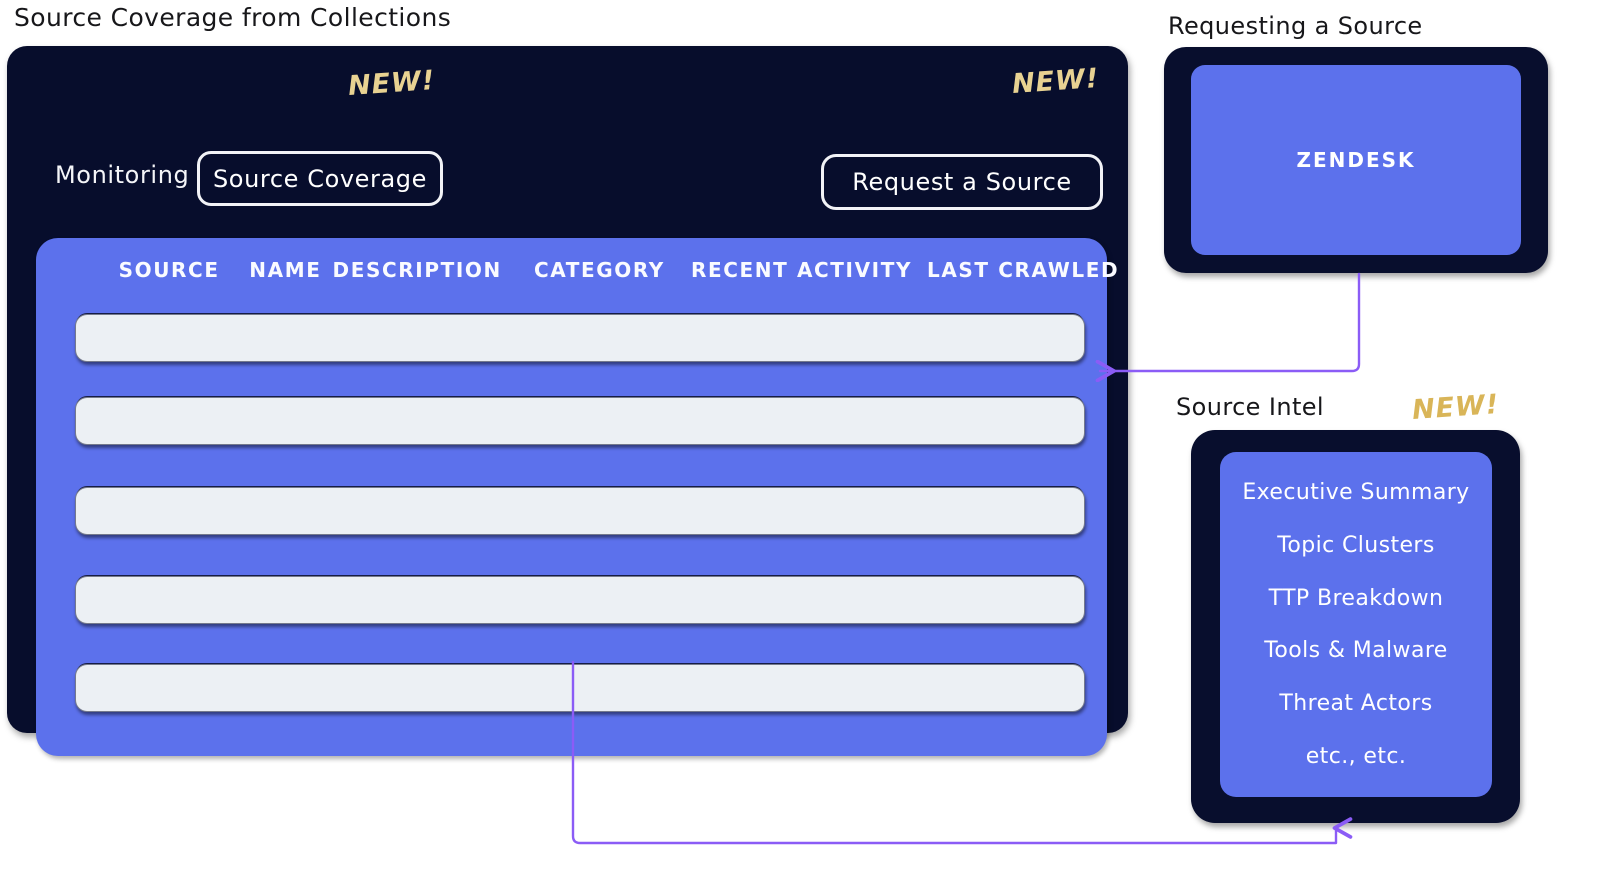  I want to click on source-intel-item-tools-and-malware: Tools & Malware, so click(1355, 650).